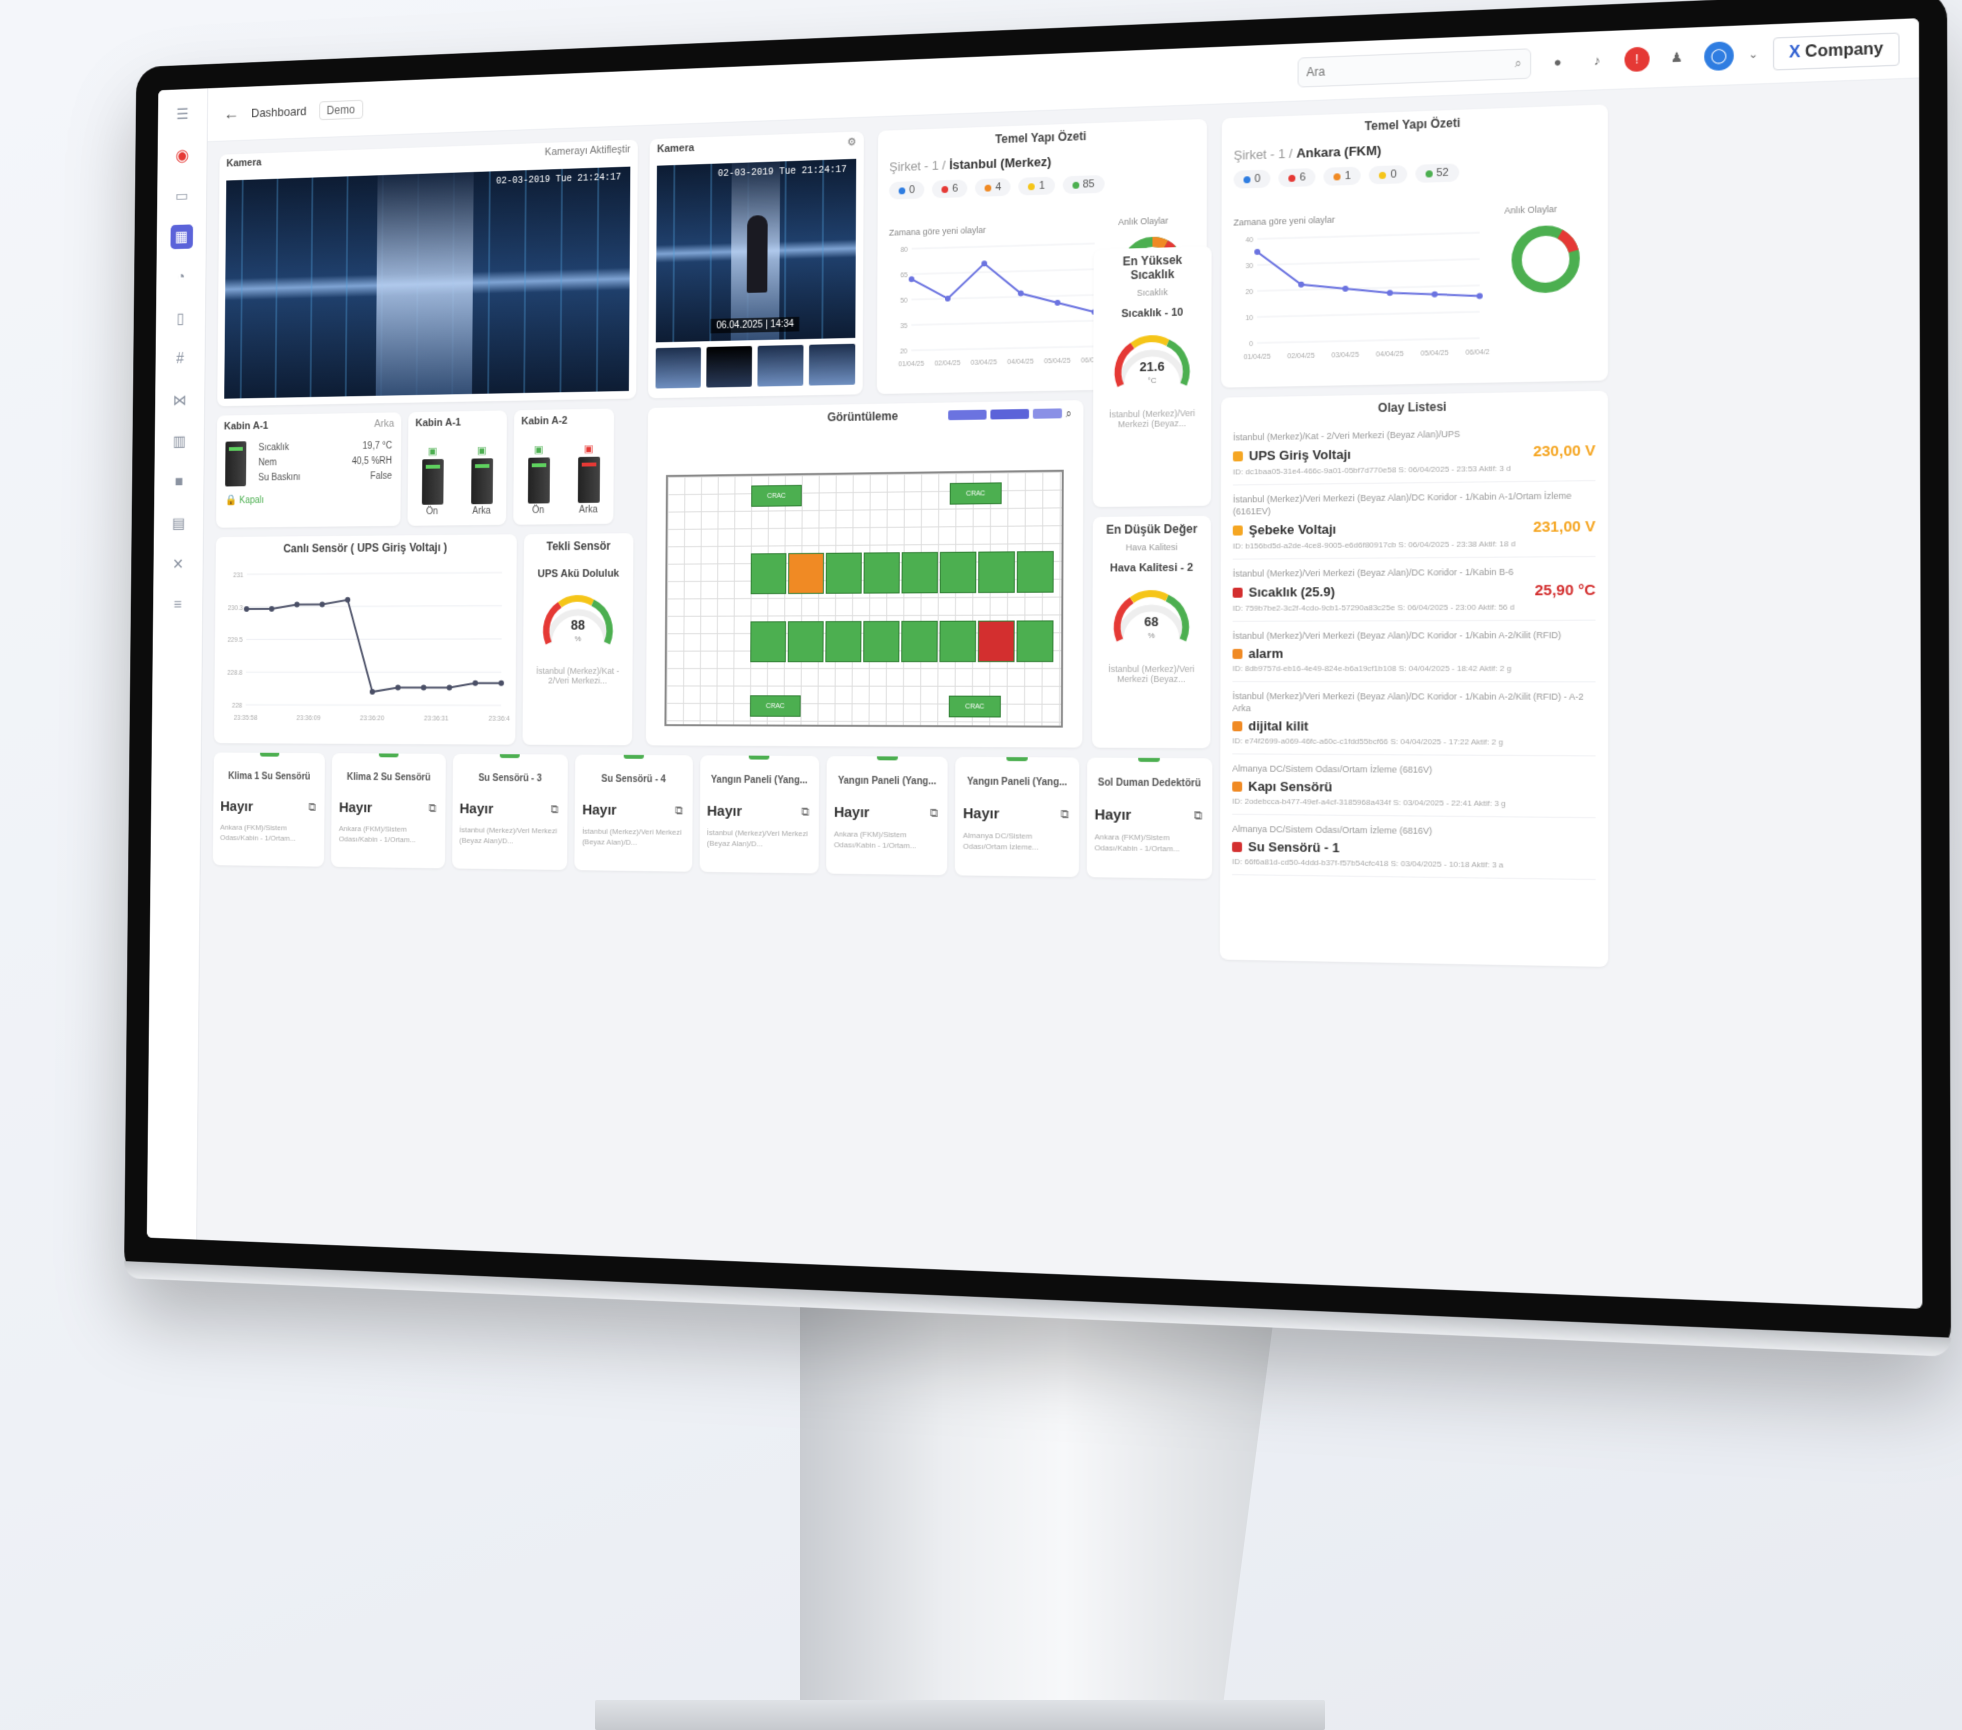  I want to click on device-icon: ▯, so click(180, 318).